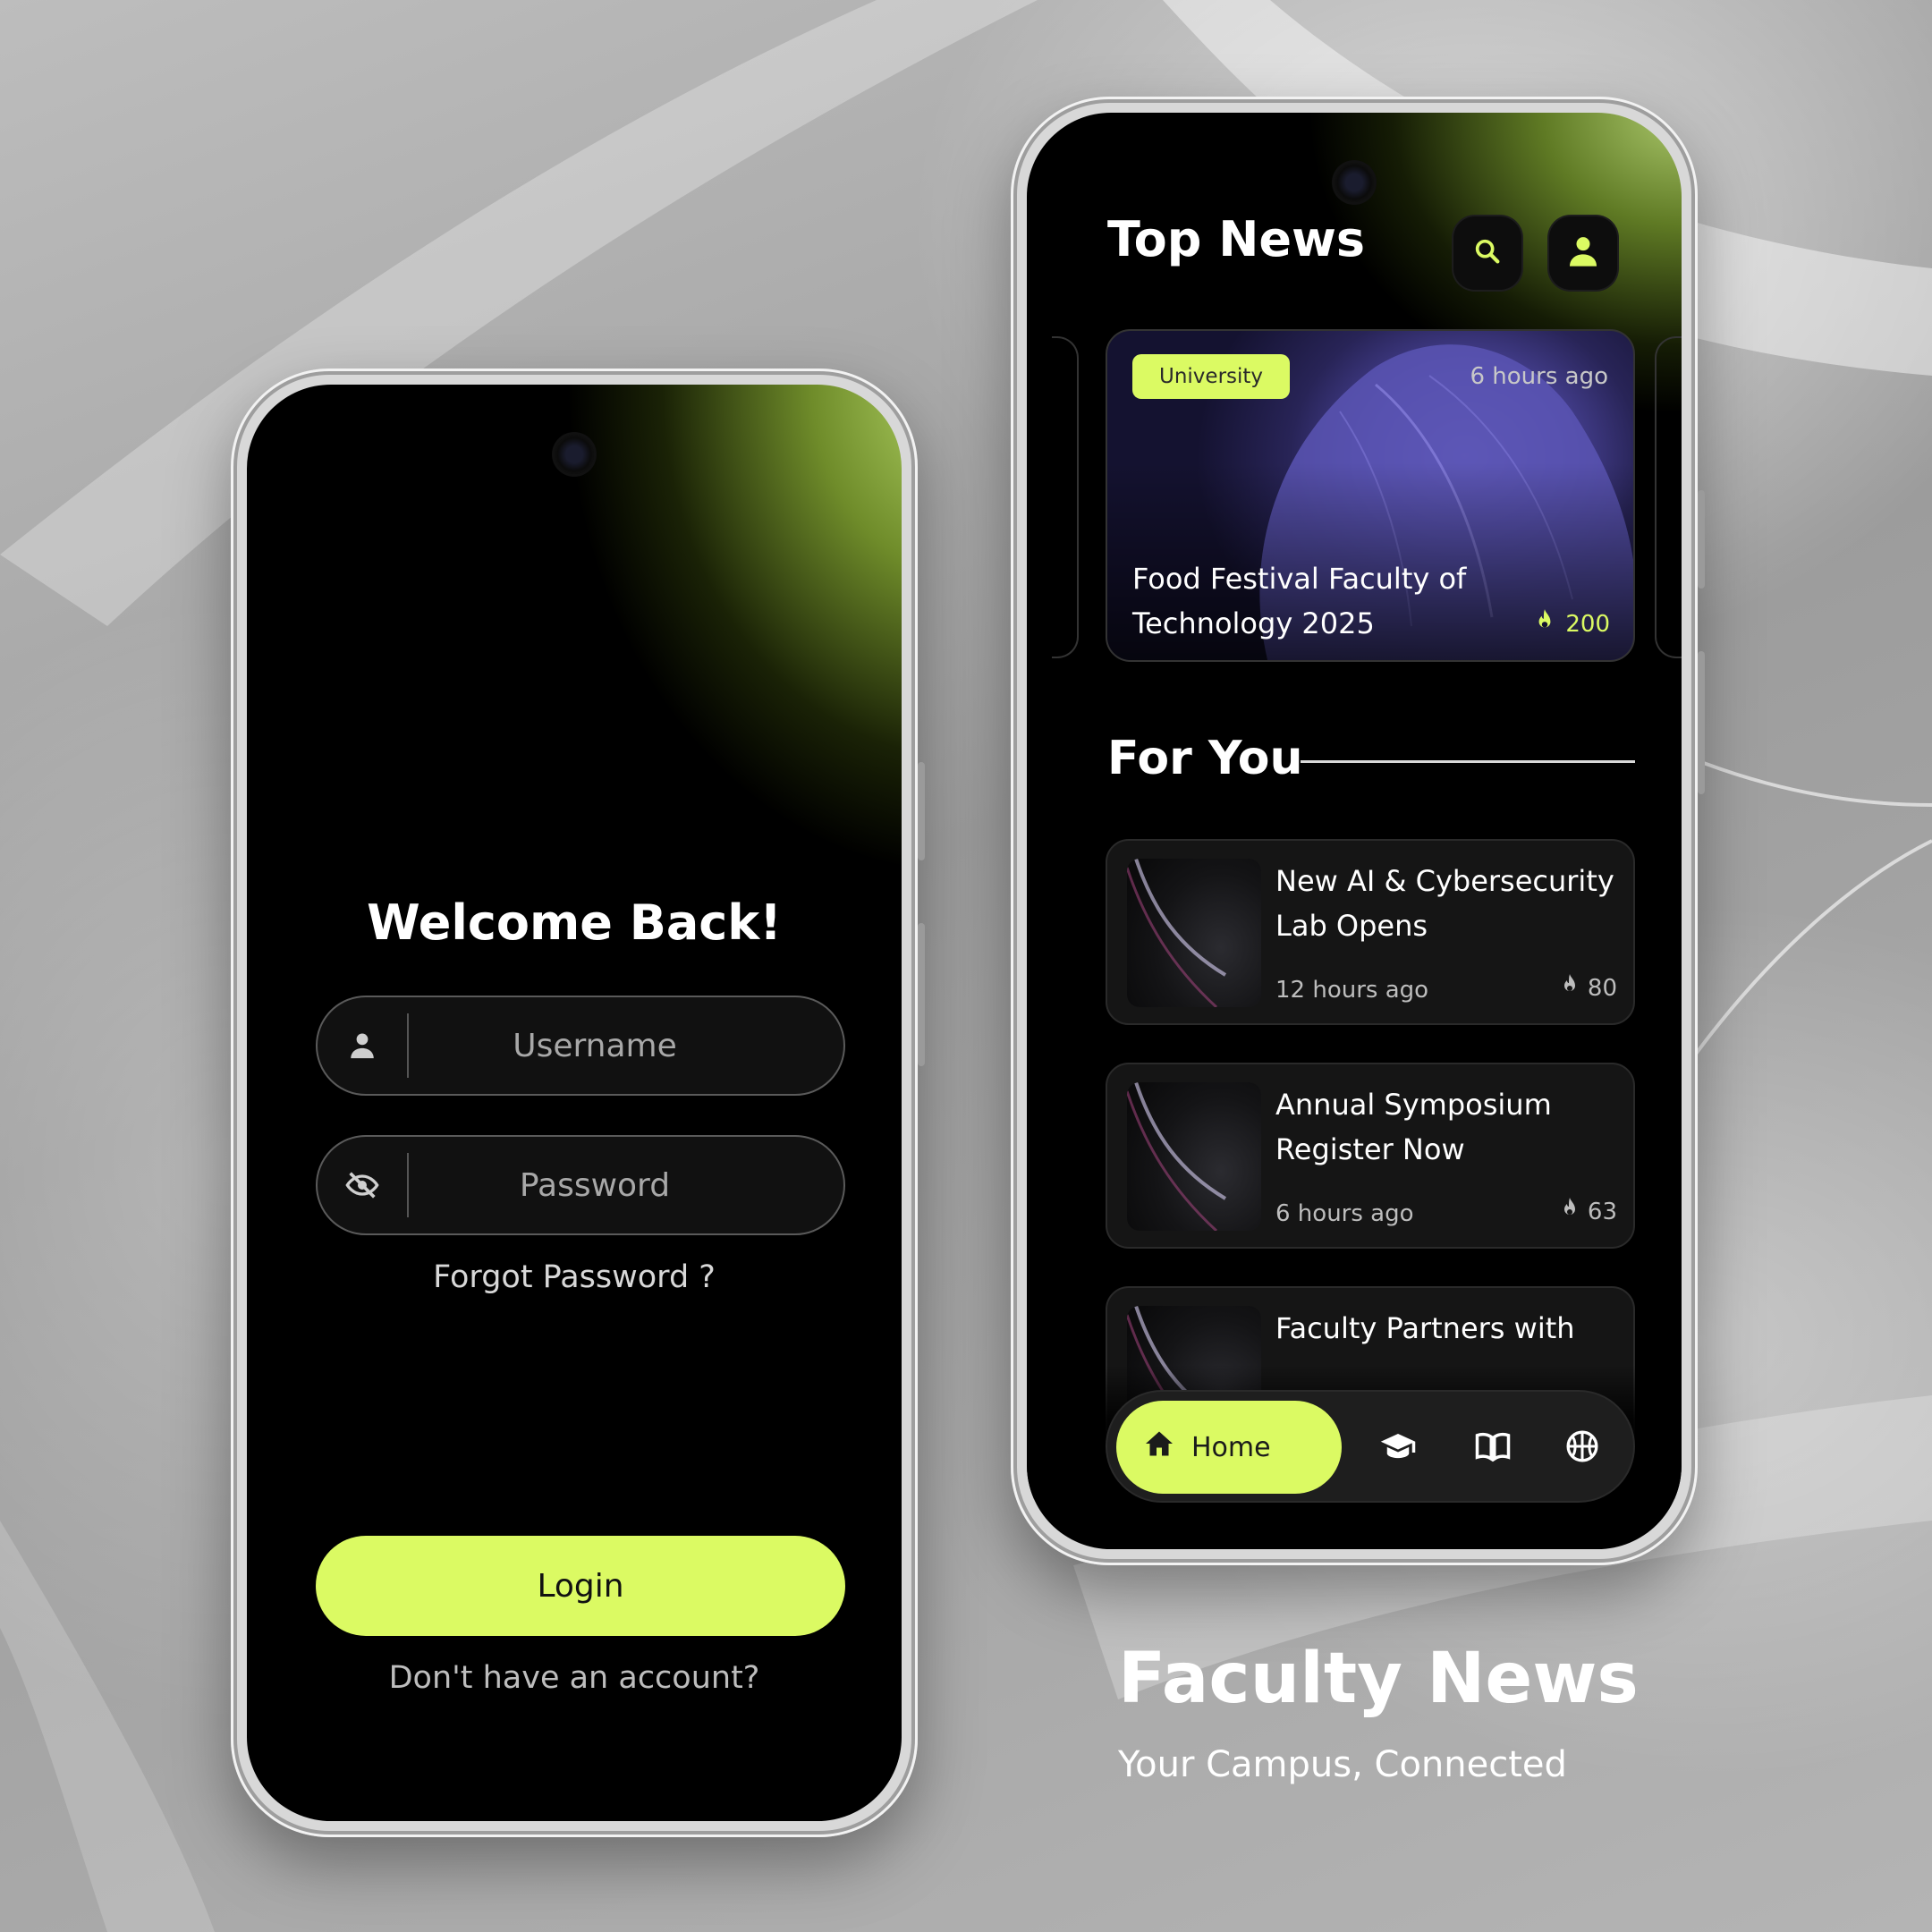 The height and width of the screenshot is (1932, 1932). What do you see at coordinates (1587, 624) in the screenshot?
I see `featured-count: 200` at bounding box center [1587, 624].